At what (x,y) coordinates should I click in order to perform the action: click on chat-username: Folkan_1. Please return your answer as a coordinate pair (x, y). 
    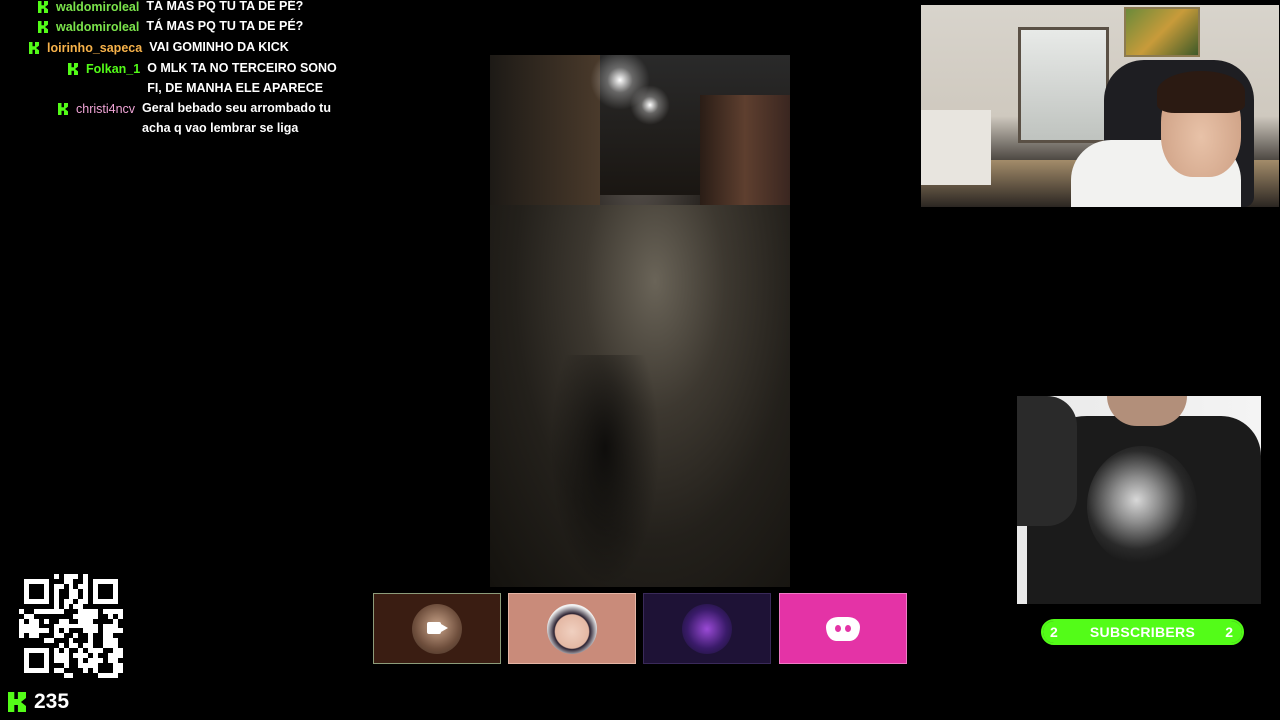
    Looking at the image, I should click on (113, 69).